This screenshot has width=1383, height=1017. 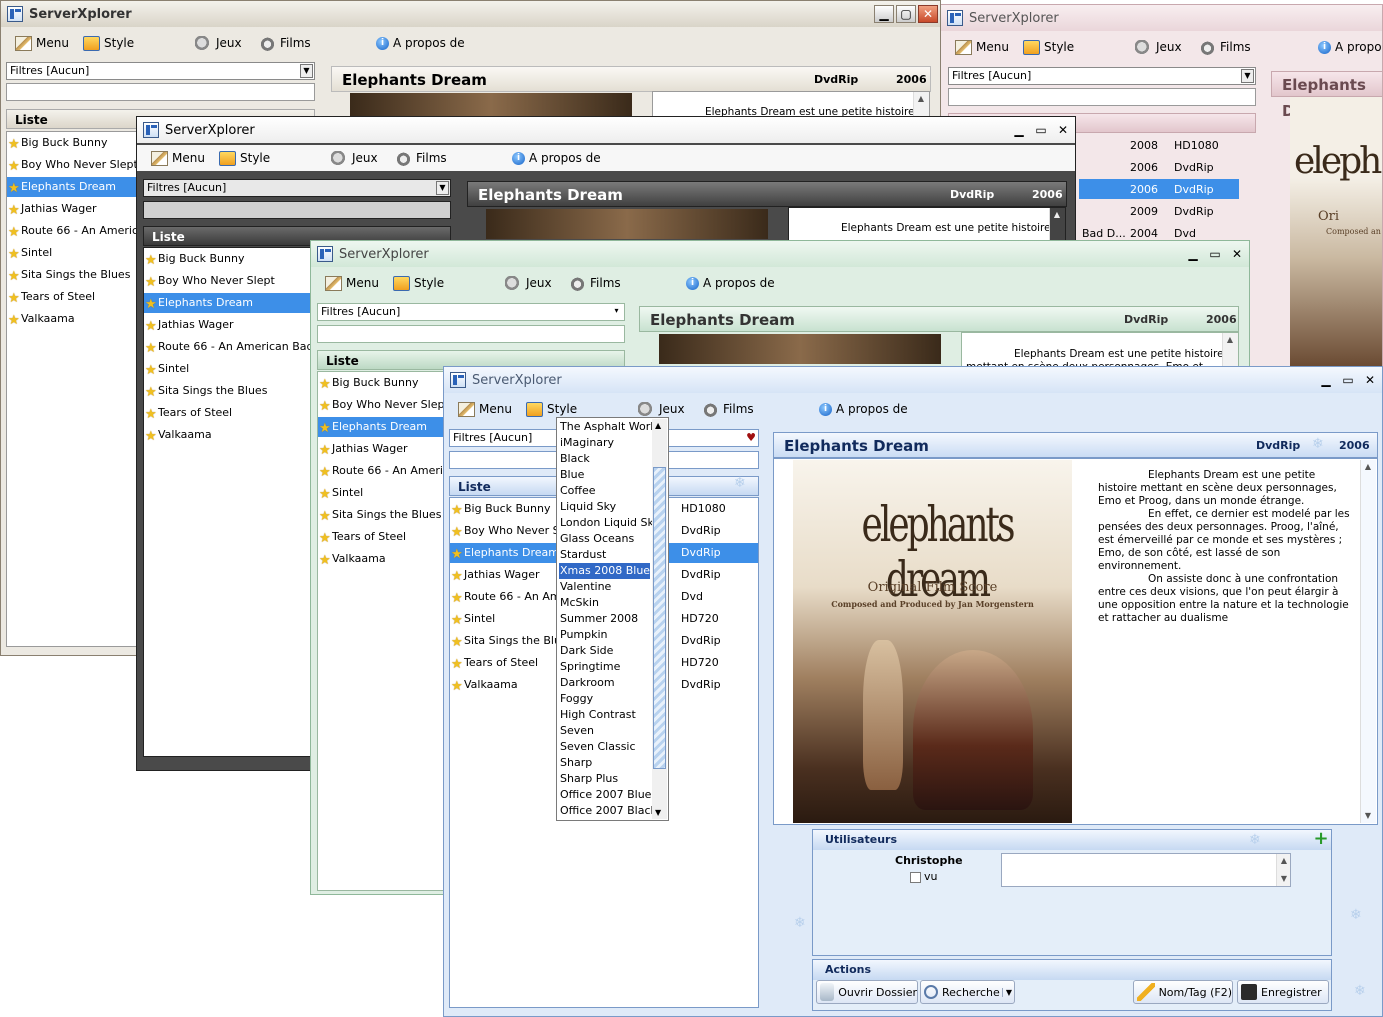 I want to click on add-user-button: +, so click(x=1321, y=839).